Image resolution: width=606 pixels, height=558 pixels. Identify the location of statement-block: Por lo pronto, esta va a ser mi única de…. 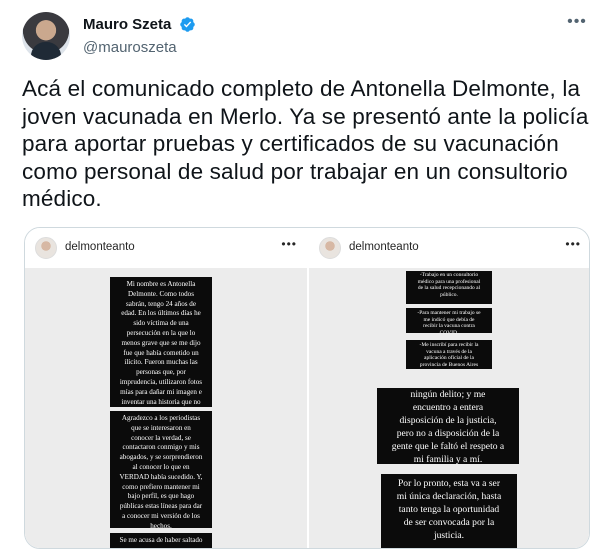
(449, 511).